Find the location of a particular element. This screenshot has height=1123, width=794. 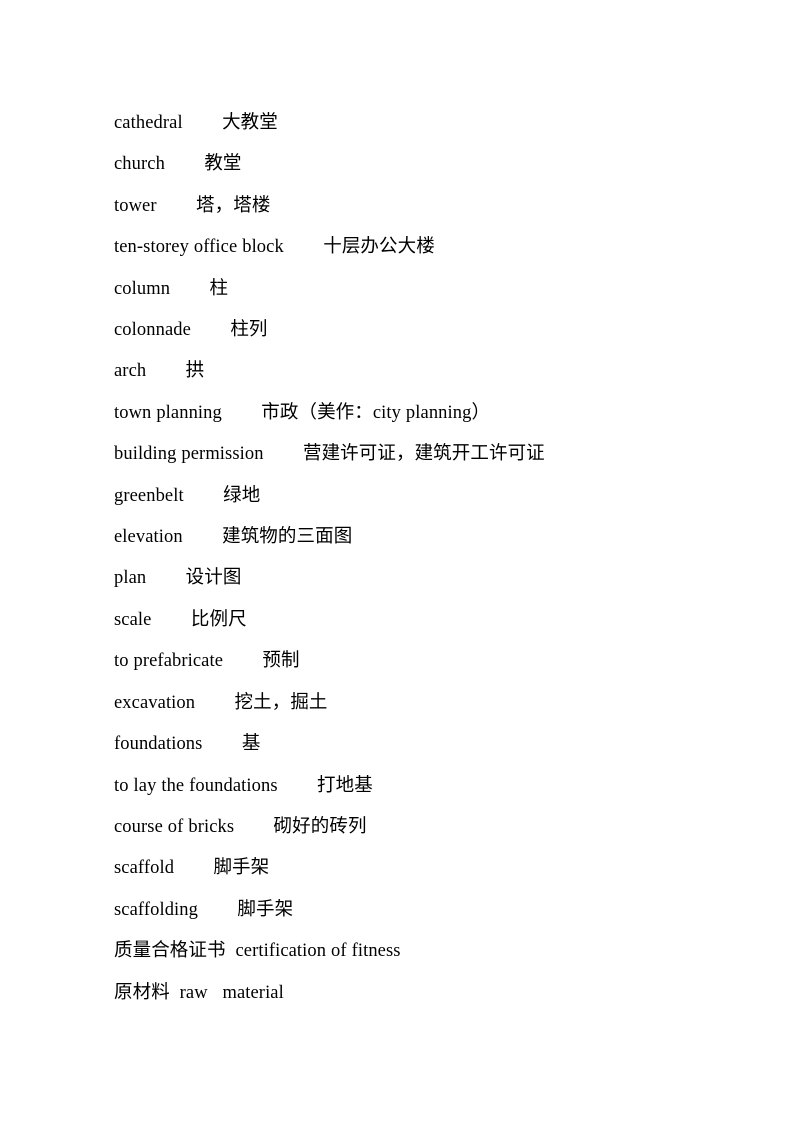

glossary-line-to-prefabricate: to prefabricate 预制 is located at coordinates (207, 661).